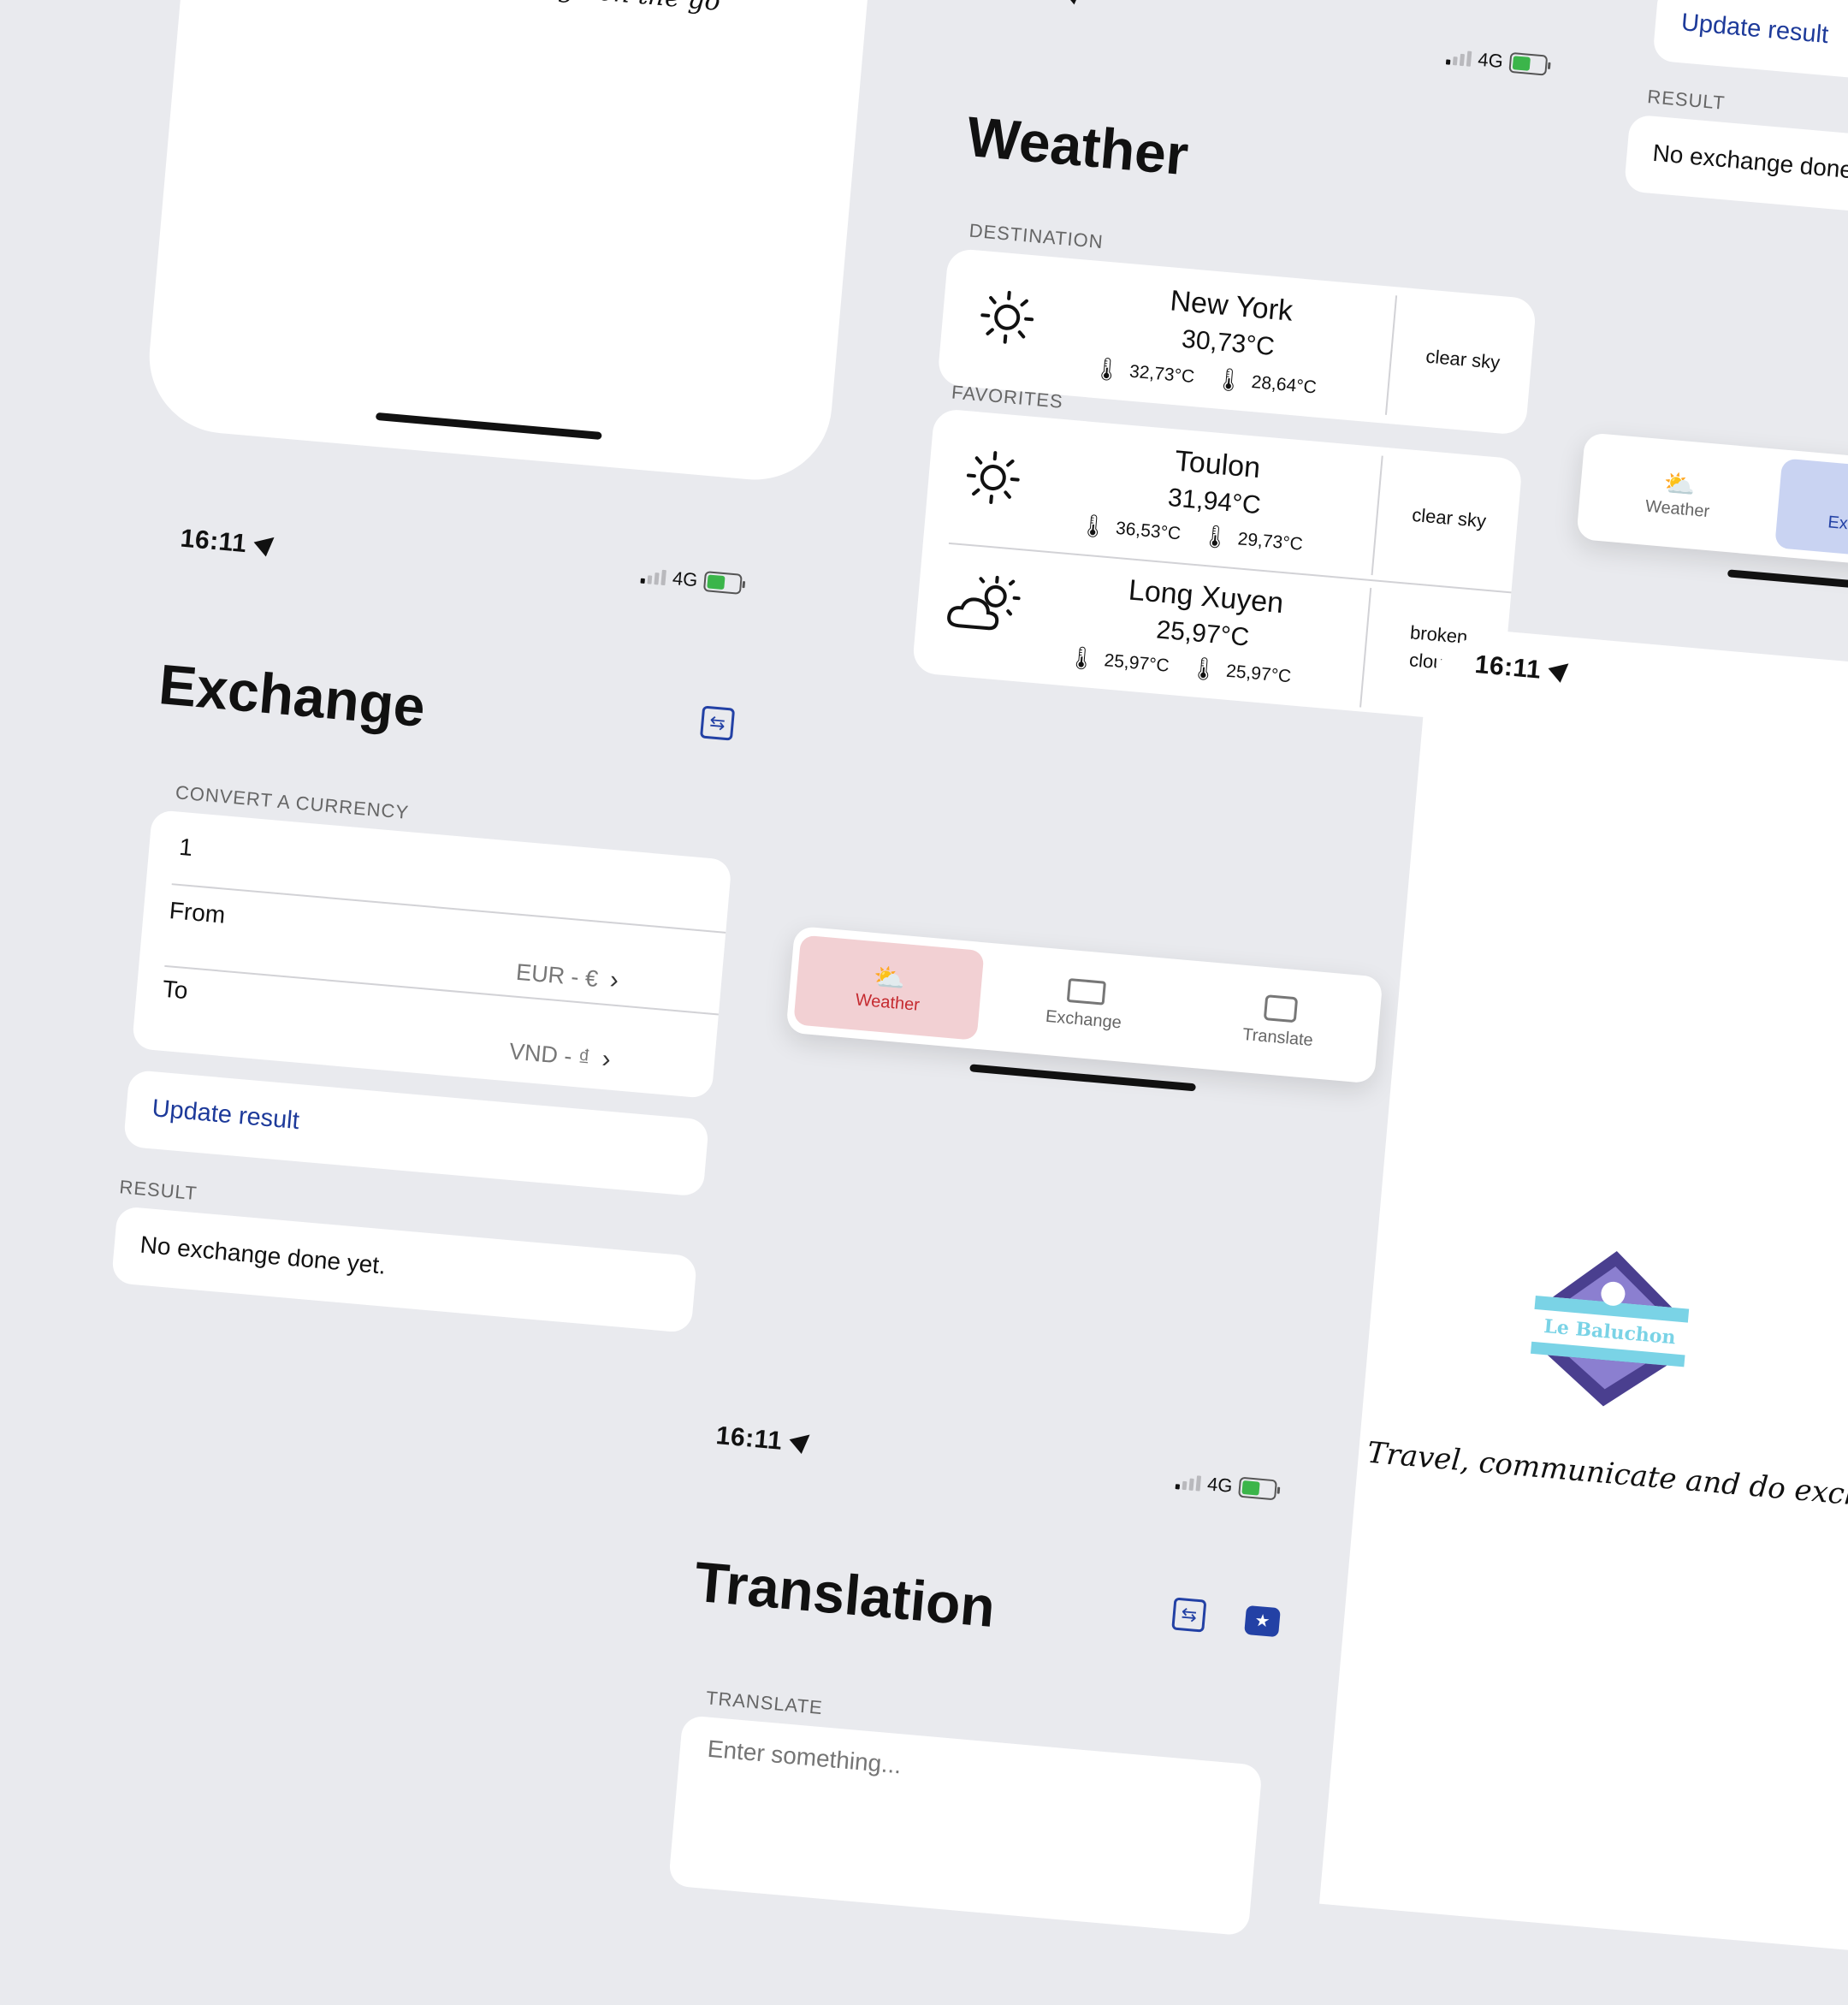 This screenshot has height=2005, width=1848. What do you see at coordinates (560, 1055) in the screenshot?
I see `to-picker: VND - ₫ ›` at bounding box center [560, 1055].